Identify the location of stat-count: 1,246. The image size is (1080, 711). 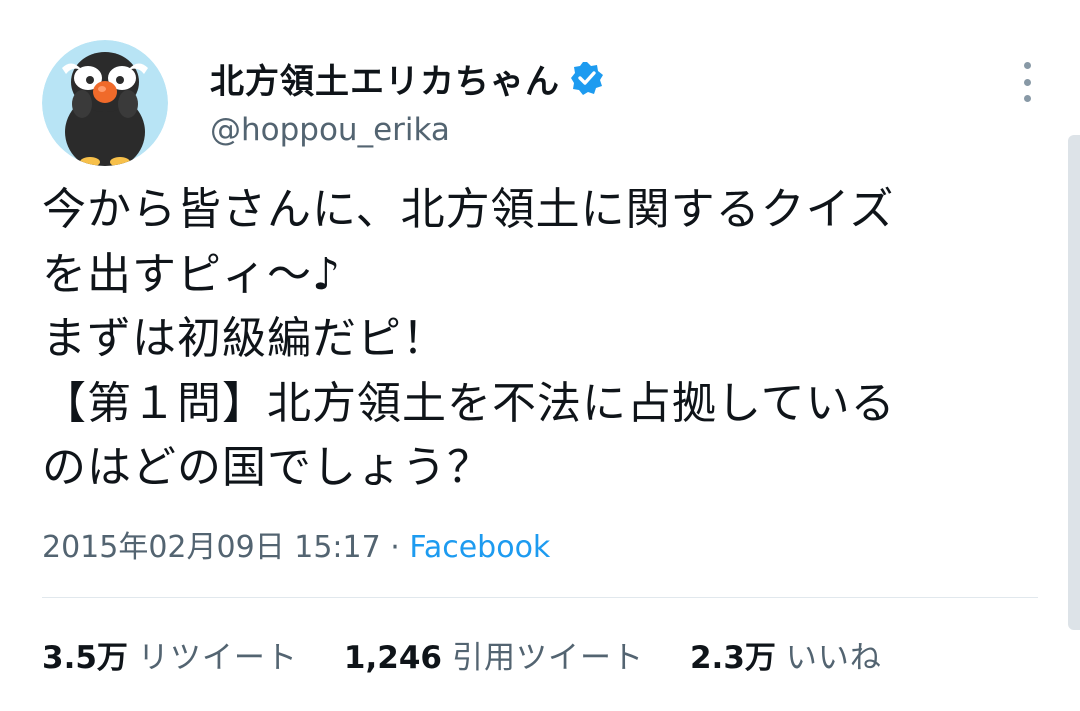
(392, 658).